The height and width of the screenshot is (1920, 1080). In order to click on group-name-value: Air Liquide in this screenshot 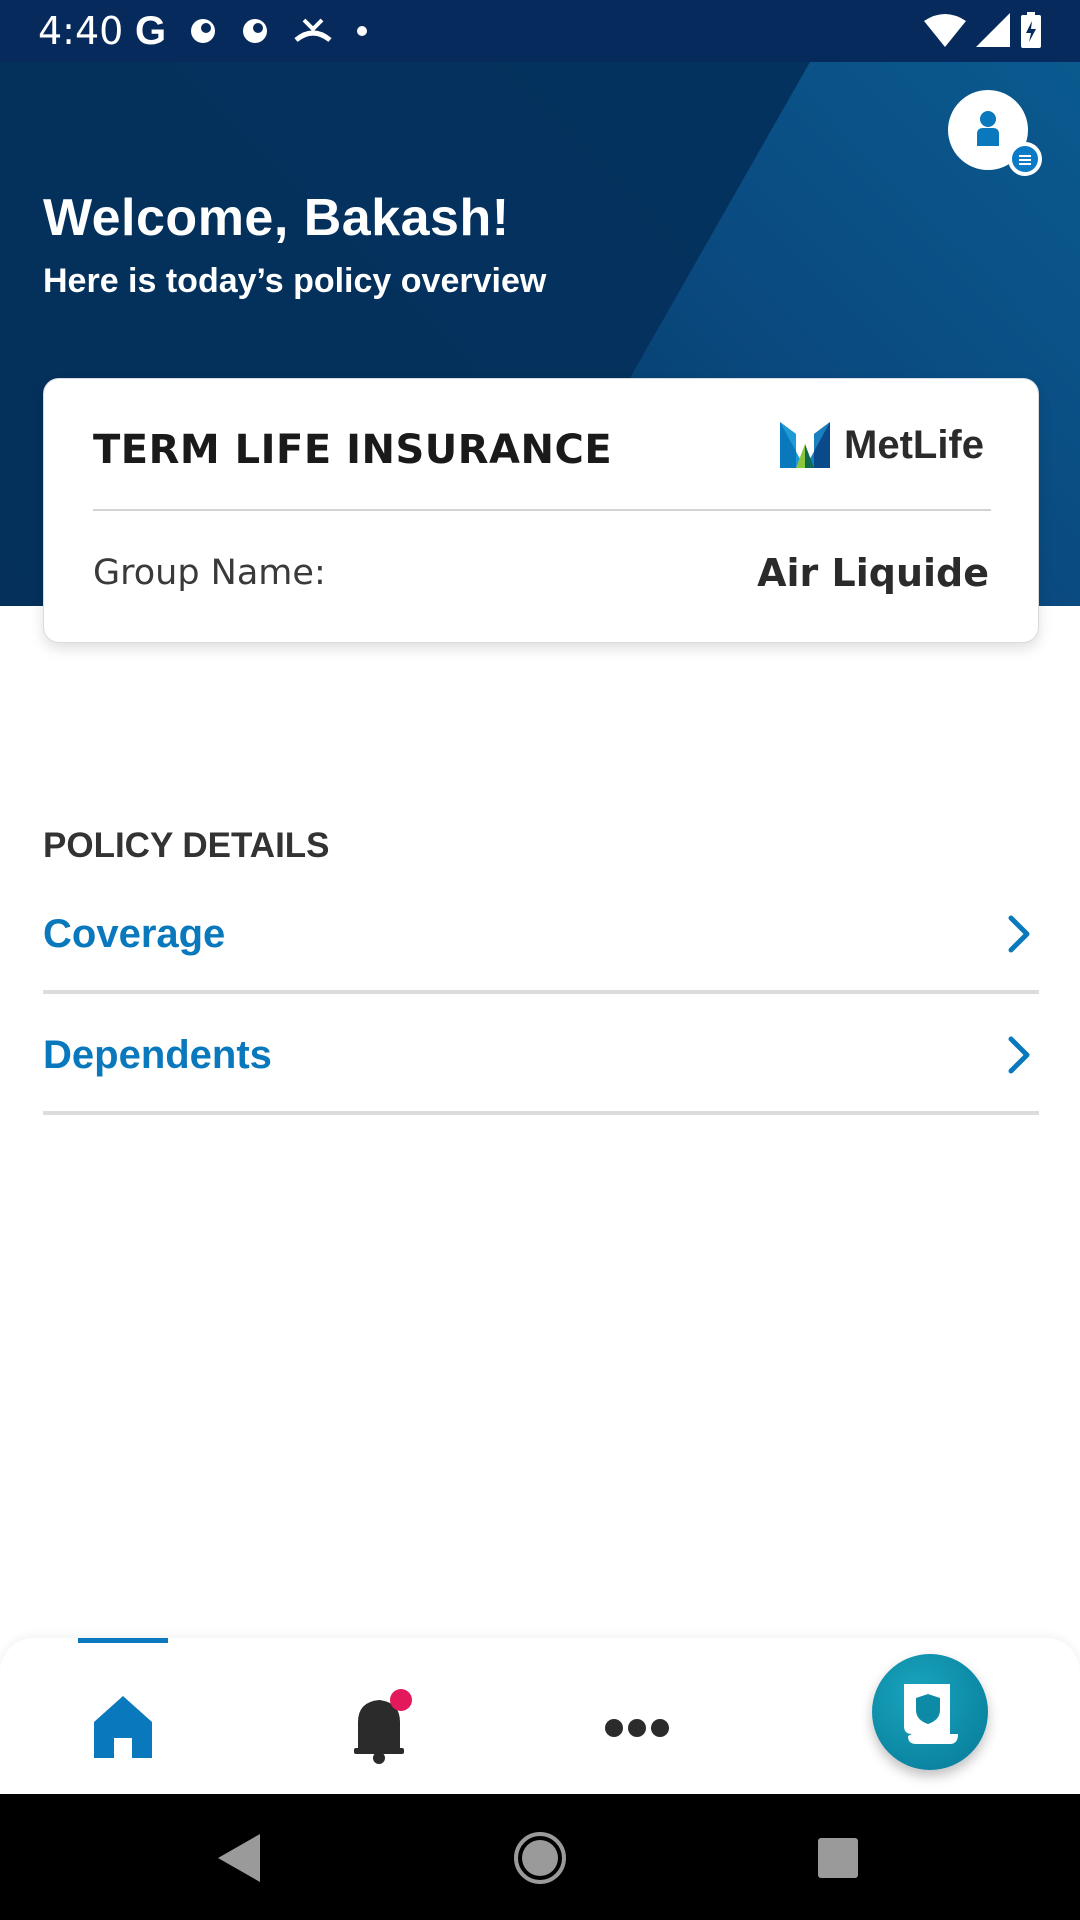, I will do `click(873, 573)`.